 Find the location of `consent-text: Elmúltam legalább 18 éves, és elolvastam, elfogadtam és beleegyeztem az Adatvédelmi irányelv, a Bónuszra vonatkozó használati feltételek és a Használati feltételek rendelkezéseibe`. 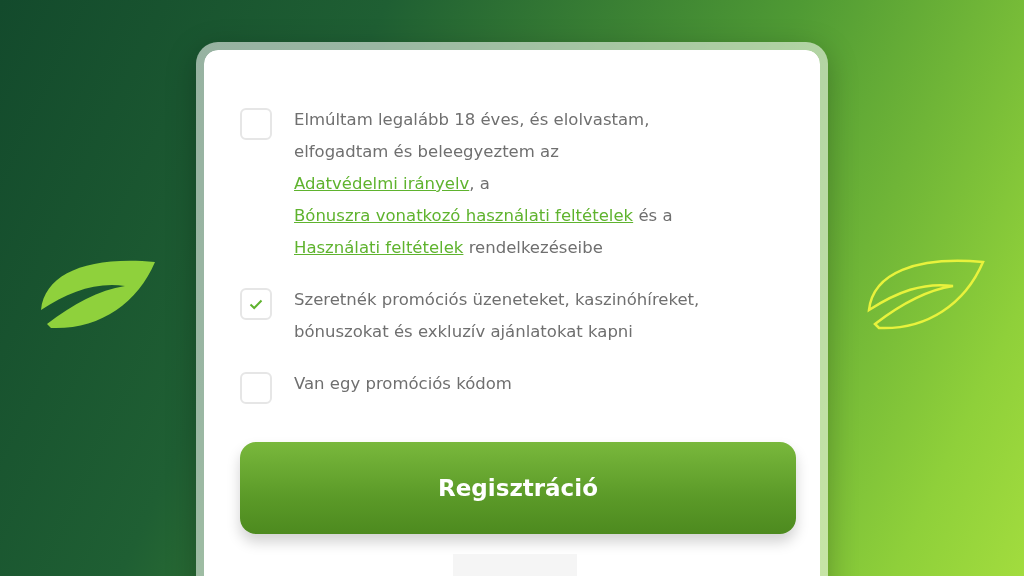

consent-text: Elmúltam legalább 18 éves, és elolvastam, elfogadtam és beleegyeztem az Adatvédelmi irányelv, a Bónuszra vonatkozó használati feltételek és a Használati feltételek rendelkezéseibe is located at coordinates (484, 184).